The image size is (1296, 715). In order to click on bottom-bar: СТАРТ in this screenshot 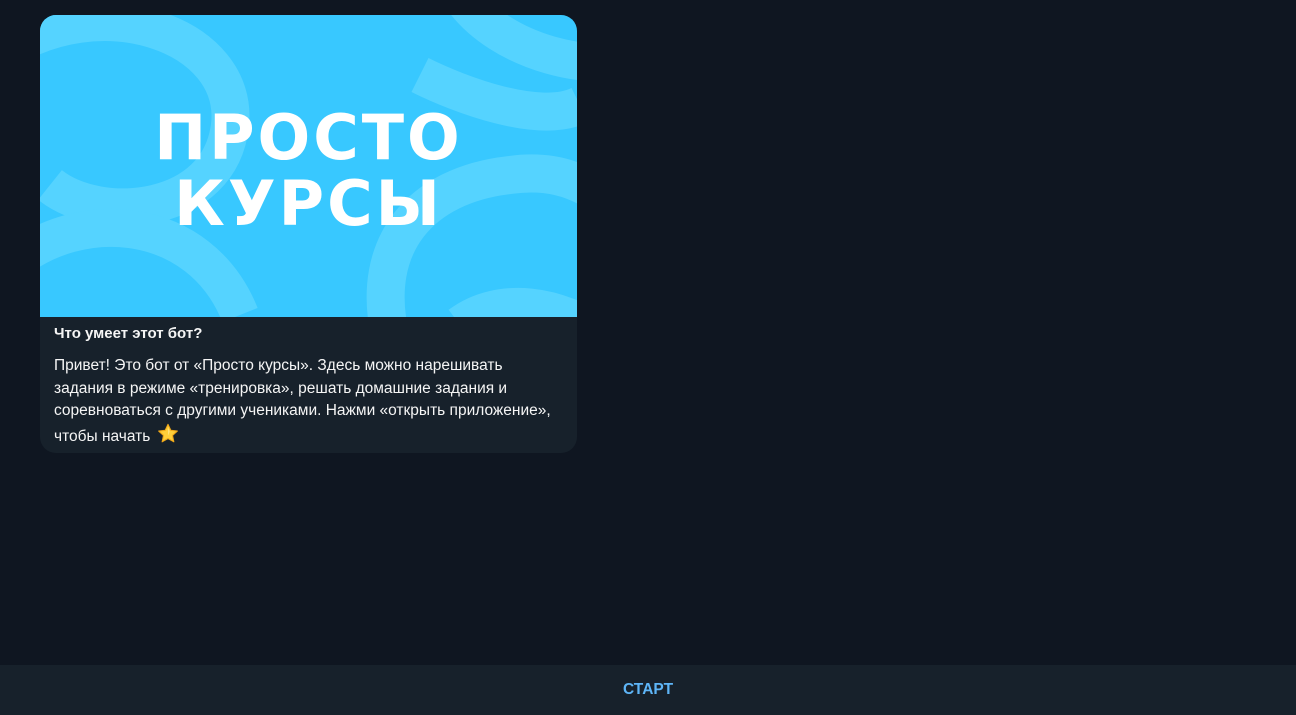, I will do `click(648, 690)`.